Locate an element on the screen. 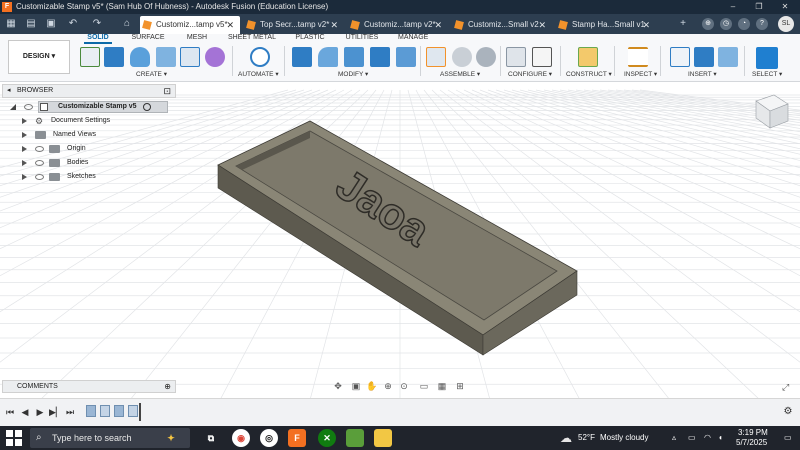 Image resolution: width=800 pixels, height=450 pixels. browser-app-icon: ◎ is located at coordinates (269, 438).